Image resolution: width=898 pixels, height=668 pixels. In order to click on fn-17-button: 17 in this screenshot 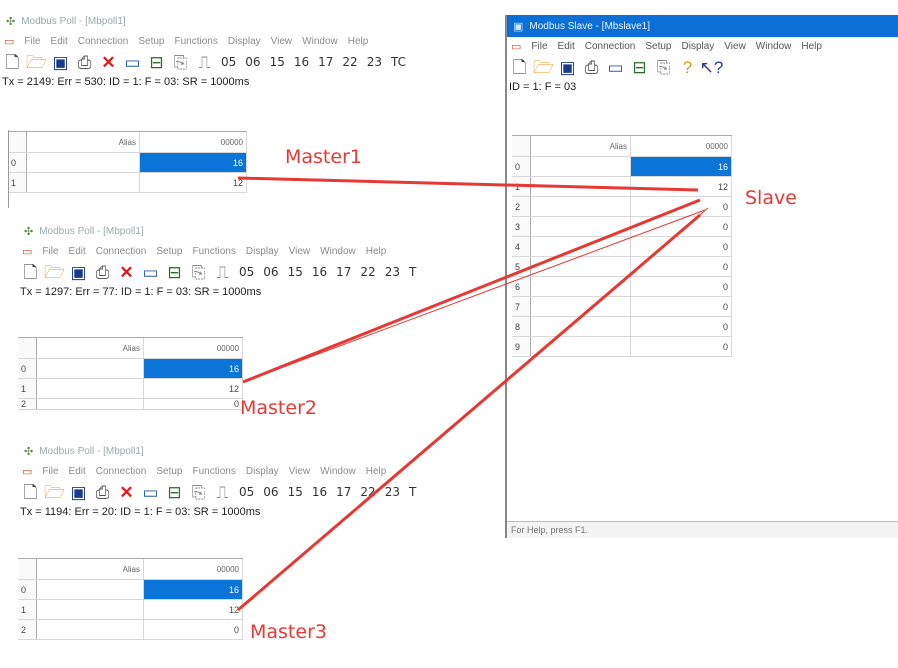, I will do `click(343, 272)`.